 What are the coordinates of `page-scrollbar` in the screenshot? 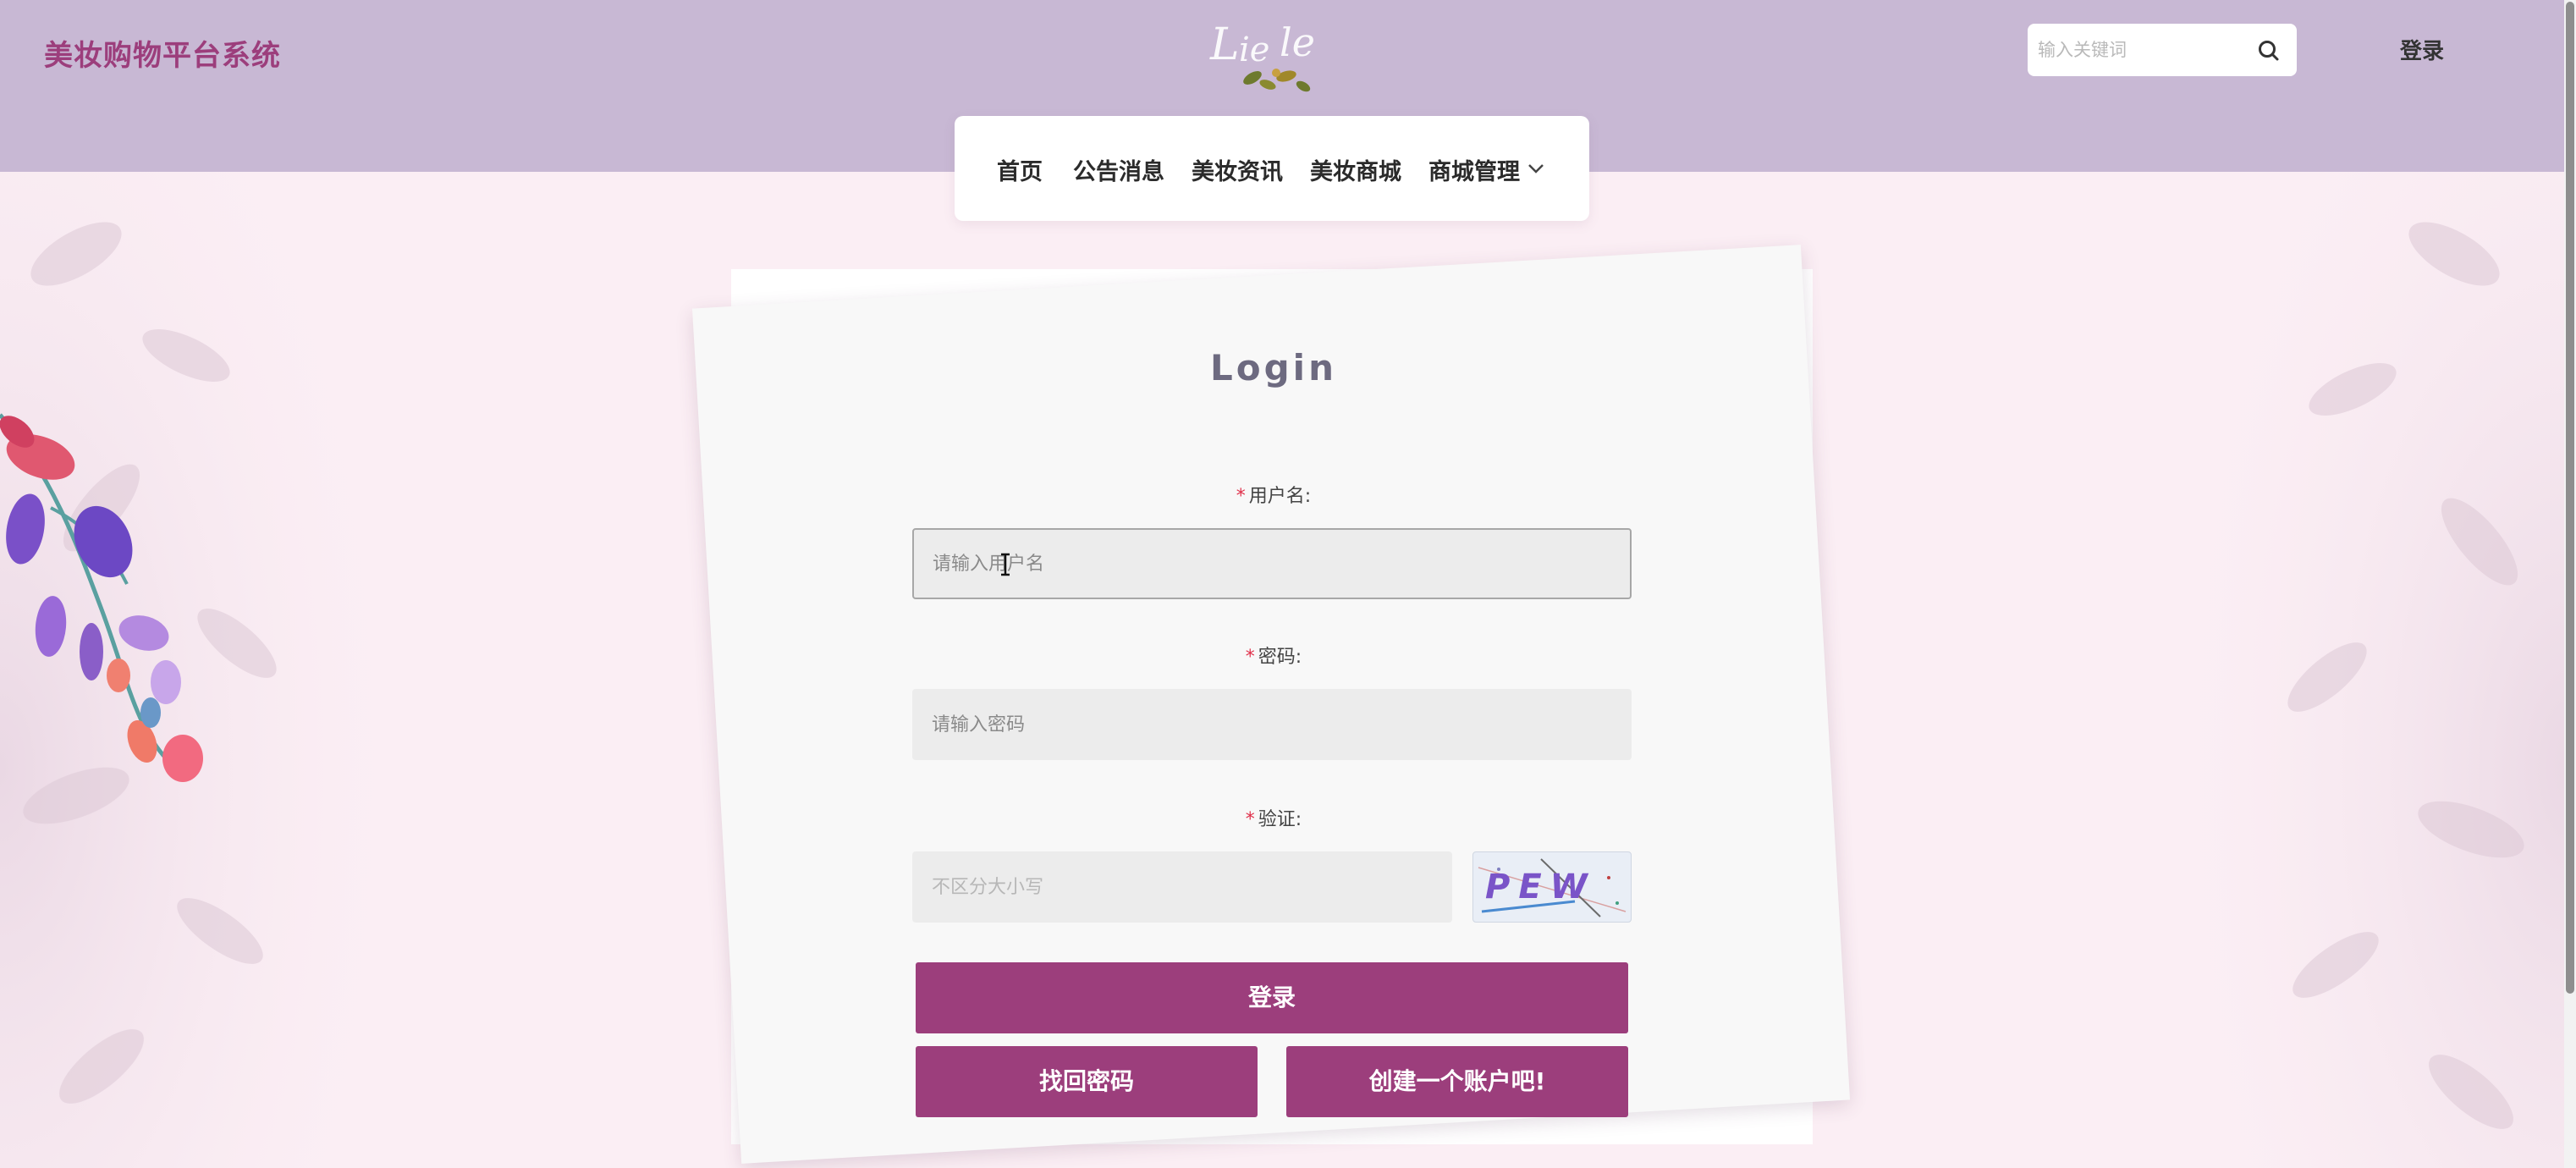 It's located at (2570, 584).